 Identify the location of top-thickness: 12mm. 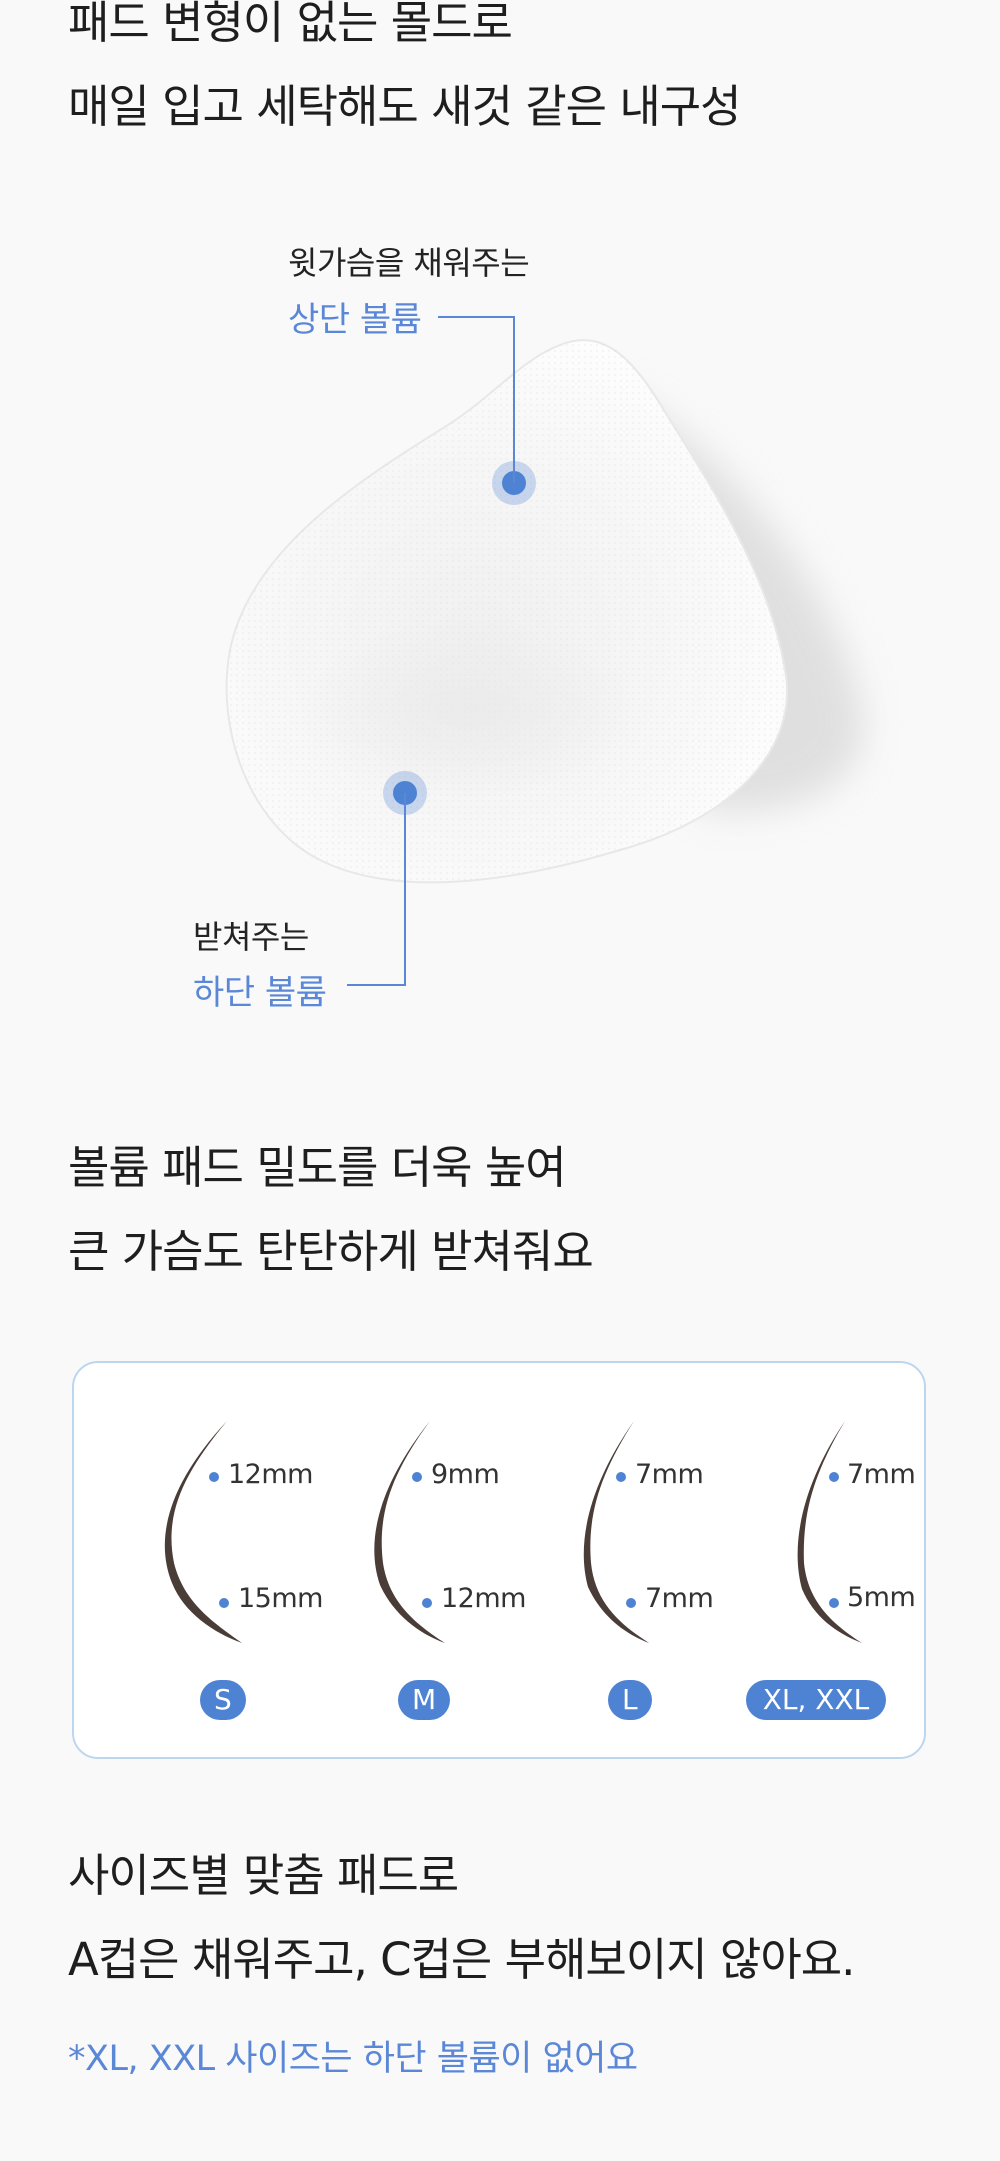
(270, 1474).